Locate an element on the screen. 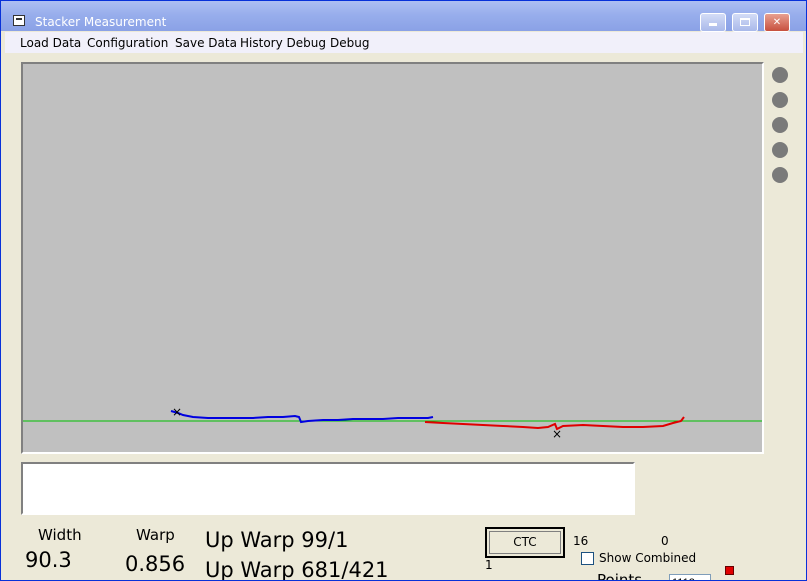 This screenshot has height=581, width=807. warp-value: 0.856 is located at coordinates (155, 564).